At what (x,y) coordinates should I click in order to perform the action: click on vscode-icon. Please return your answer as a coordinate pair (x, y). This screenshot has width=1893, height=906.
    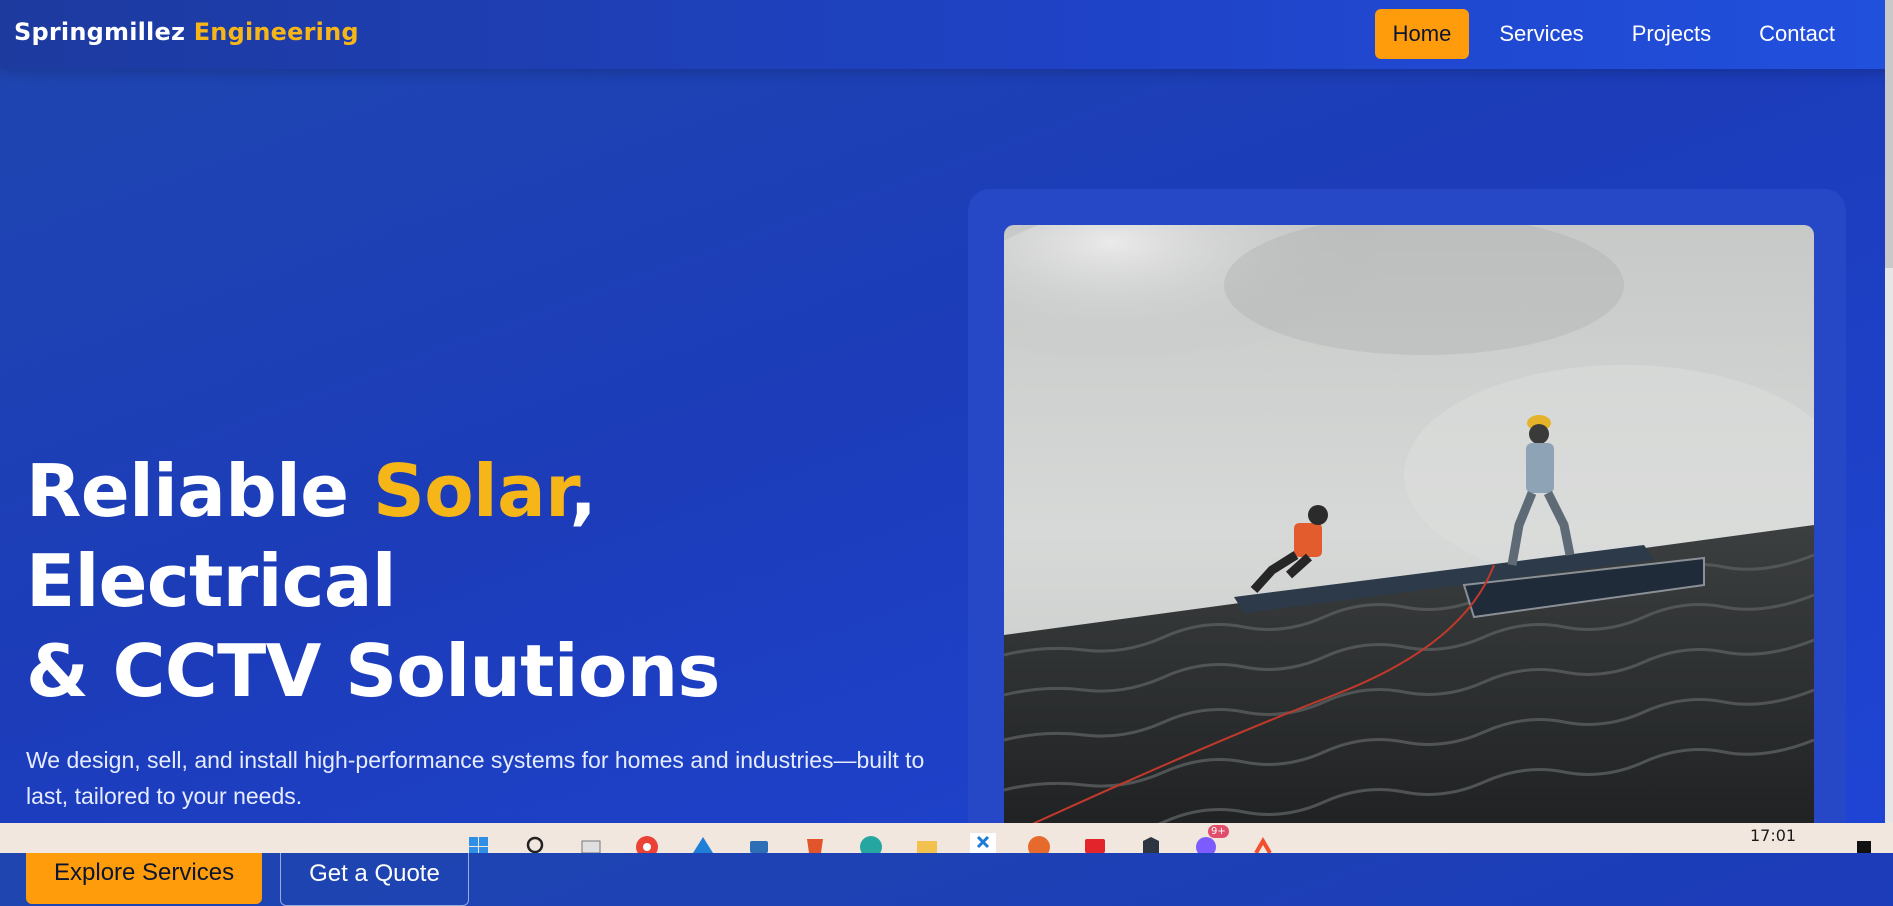
    Looking at the image, I should click on (983, 840).